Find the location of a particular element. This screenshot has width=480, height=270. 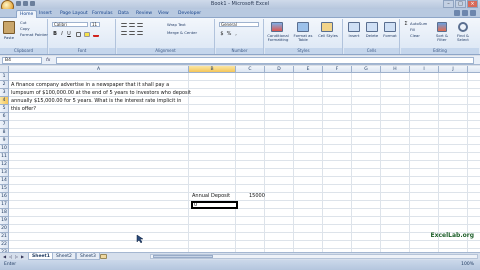

last-sheet-icon: ▶ is located at coordinates (22, 256).